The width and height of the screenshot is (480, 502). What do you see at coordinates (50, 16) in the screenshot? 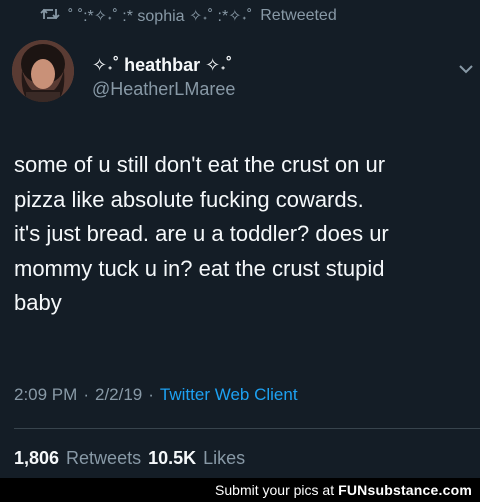
I see `retweet-icon` at bounding box center [50, 16].